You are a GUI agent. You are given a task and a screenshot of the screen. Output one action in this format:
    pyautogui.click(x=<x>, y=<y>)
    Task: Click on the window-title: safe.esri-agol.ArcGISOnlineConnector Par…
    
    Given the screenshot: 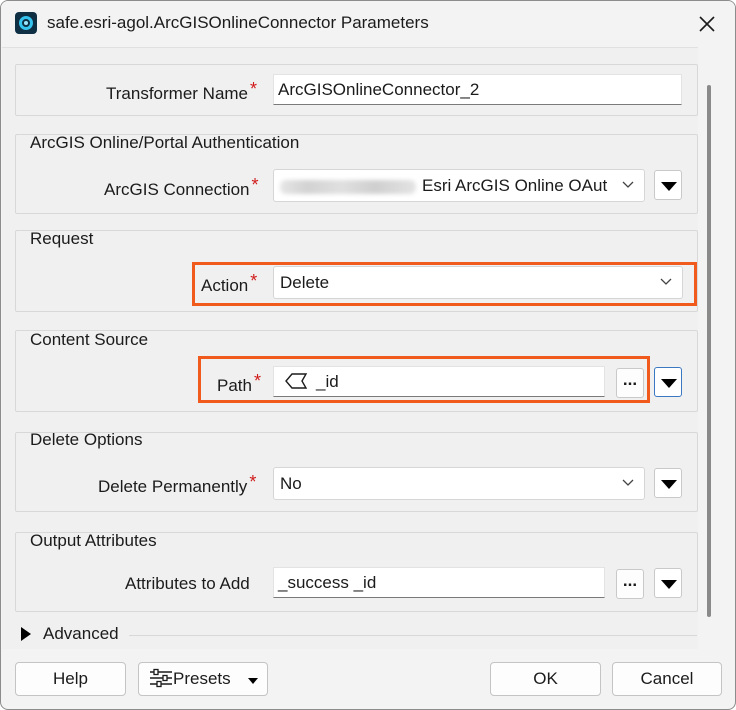 What is the action you would take?
    pyautogui.click(x=238, y=22)
    